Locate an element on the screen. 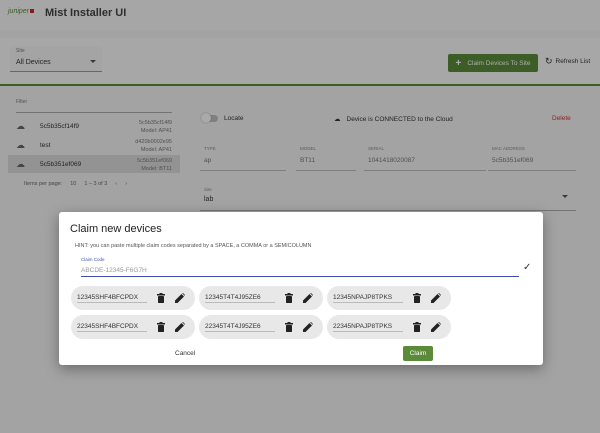 The width and height of the screenshot is (600, 433). claim-code-text: 22345NPAJP8TPKS is located at coordinates (368, 327).